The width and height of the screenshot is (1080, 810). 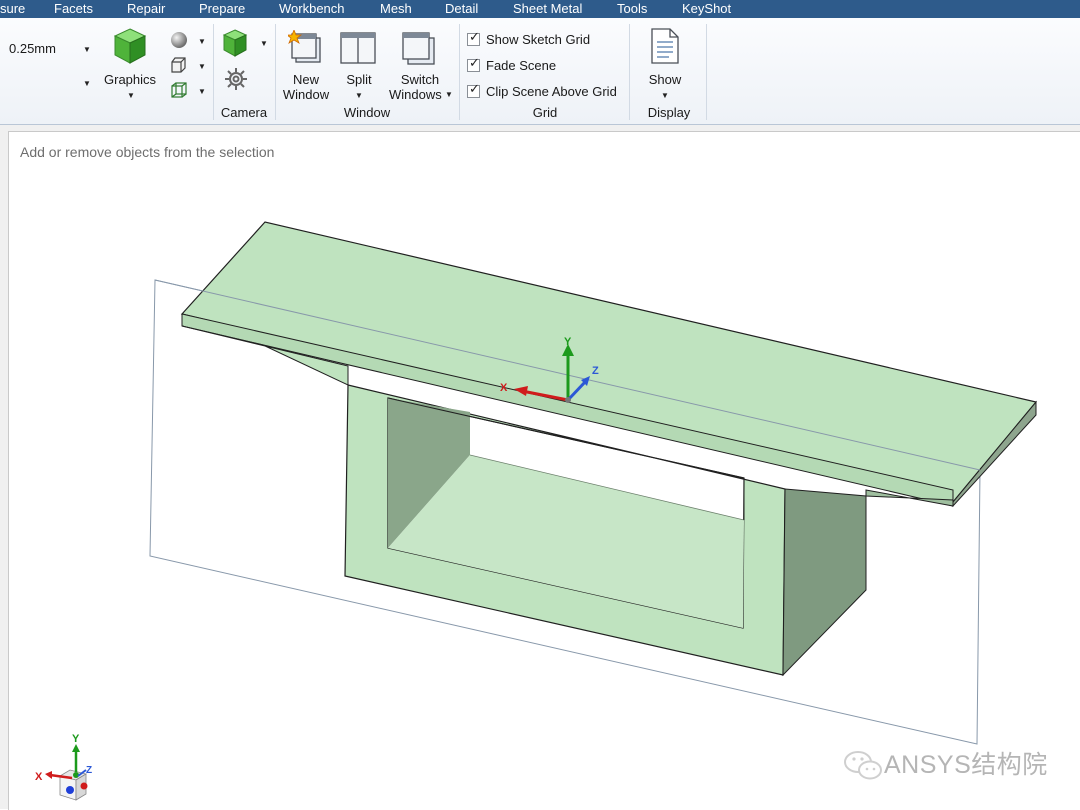 What do you see at coordinates (568, 342) in the screenshot?
I see `axis-label-y: Y` at bounding box center [568, 342].